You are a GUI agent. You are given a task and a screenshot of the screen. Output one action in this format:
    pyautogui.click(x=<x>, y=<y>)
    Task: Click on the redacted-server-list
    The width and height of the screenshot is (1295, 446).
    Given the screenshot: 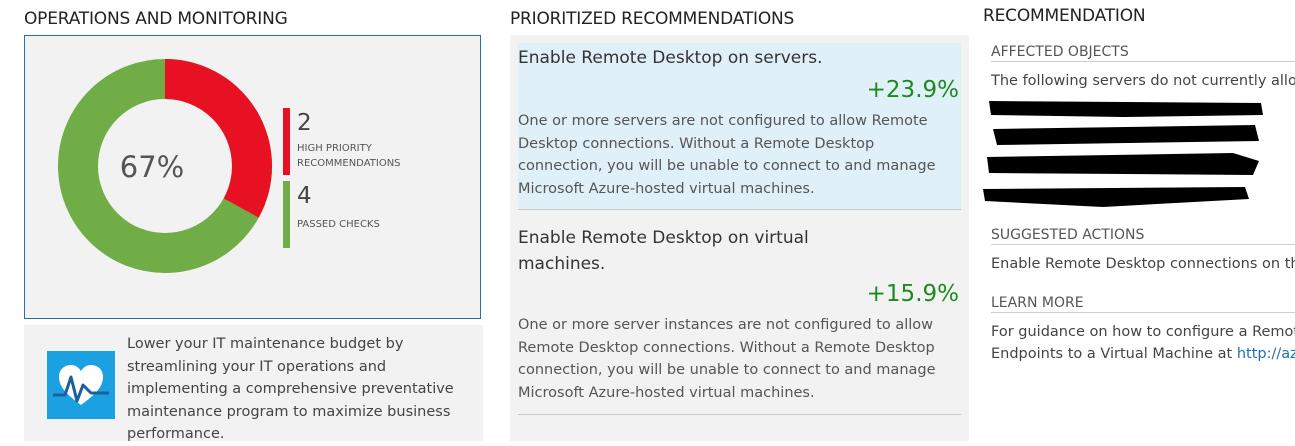 What is the action you would take?
    pyautogui.click(x=1123, y=154)
    